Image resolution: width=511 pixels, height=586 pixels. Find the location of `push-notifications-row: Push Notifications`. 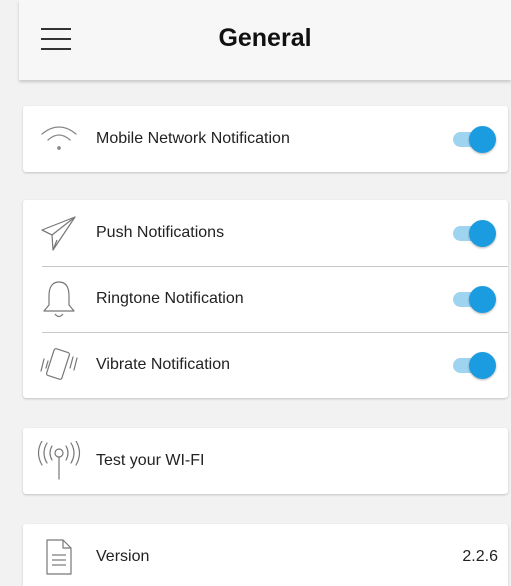

push-notifications-row: Push Notifications is located at coordinates (265, 233).